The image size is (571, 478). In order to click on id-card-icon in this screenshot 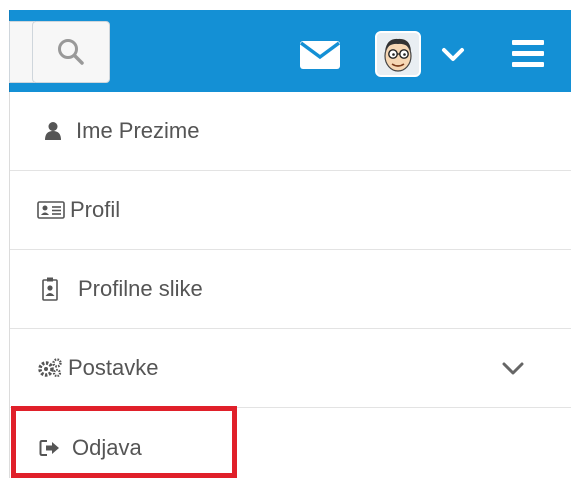, I will do `click(51, 210)`.